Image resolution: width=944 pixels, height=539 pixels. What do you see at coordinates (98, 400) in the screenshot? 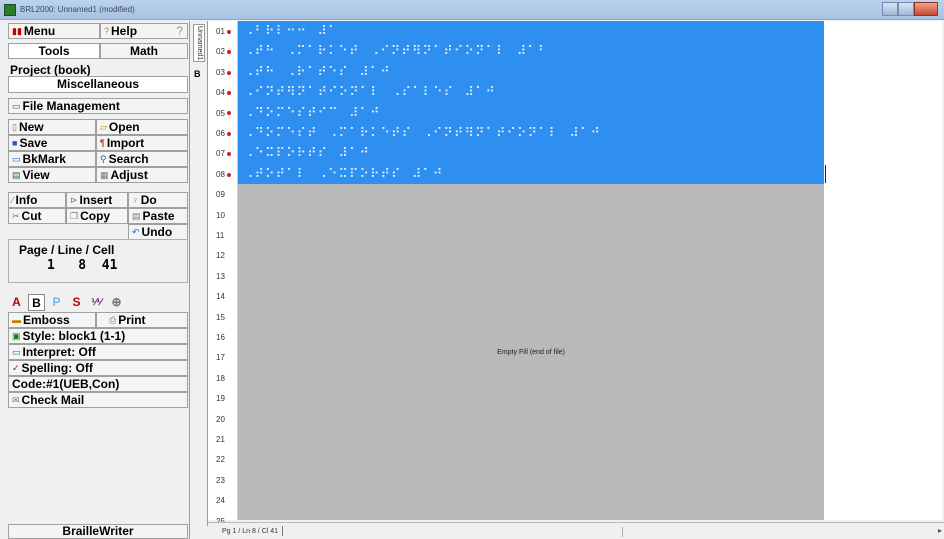
I see `check-mail-button: ✉ Check Mail` at bounding box center [98, 400].